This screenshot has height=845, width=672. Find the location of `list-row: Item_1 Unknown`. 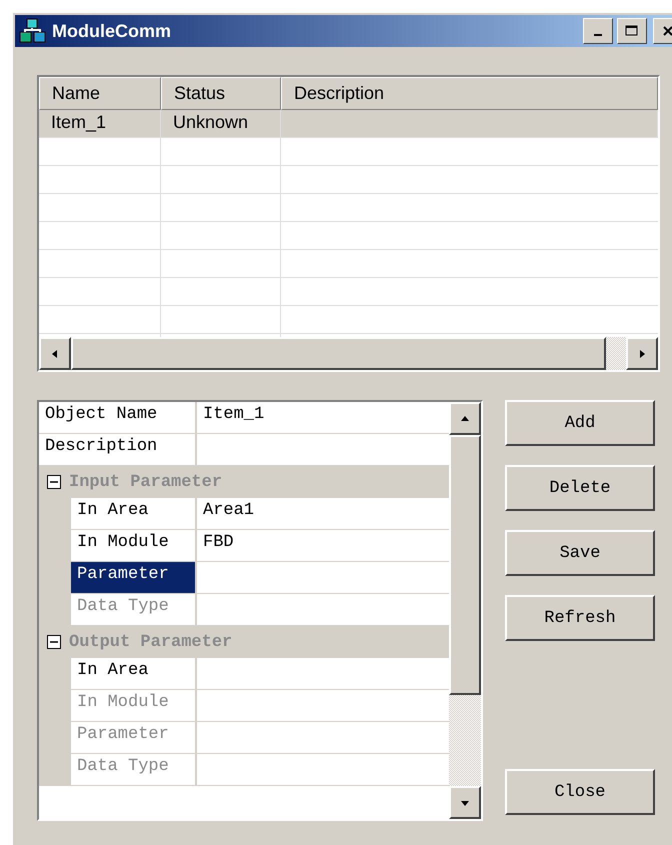

list-row: Item_1 Unknown is located at coordinates (348, 124).